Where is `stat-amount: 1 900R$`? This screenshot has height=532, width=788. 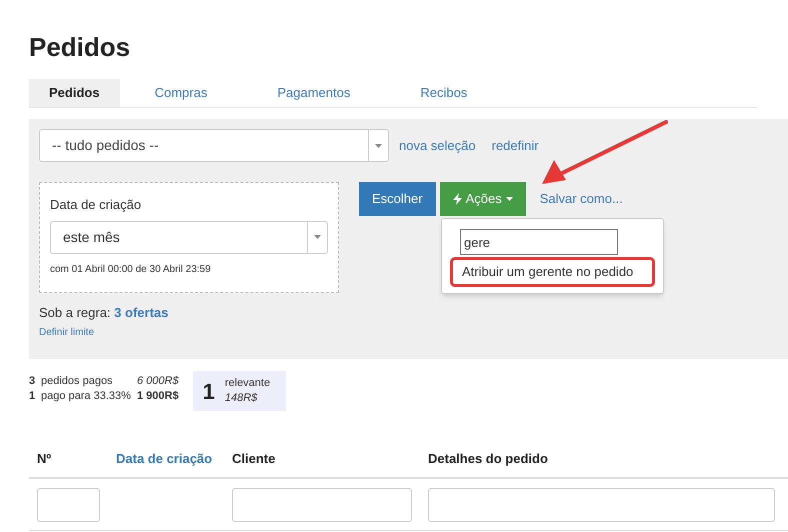 stat-amount: 1 900R$ is located at coordinates (158, 396).